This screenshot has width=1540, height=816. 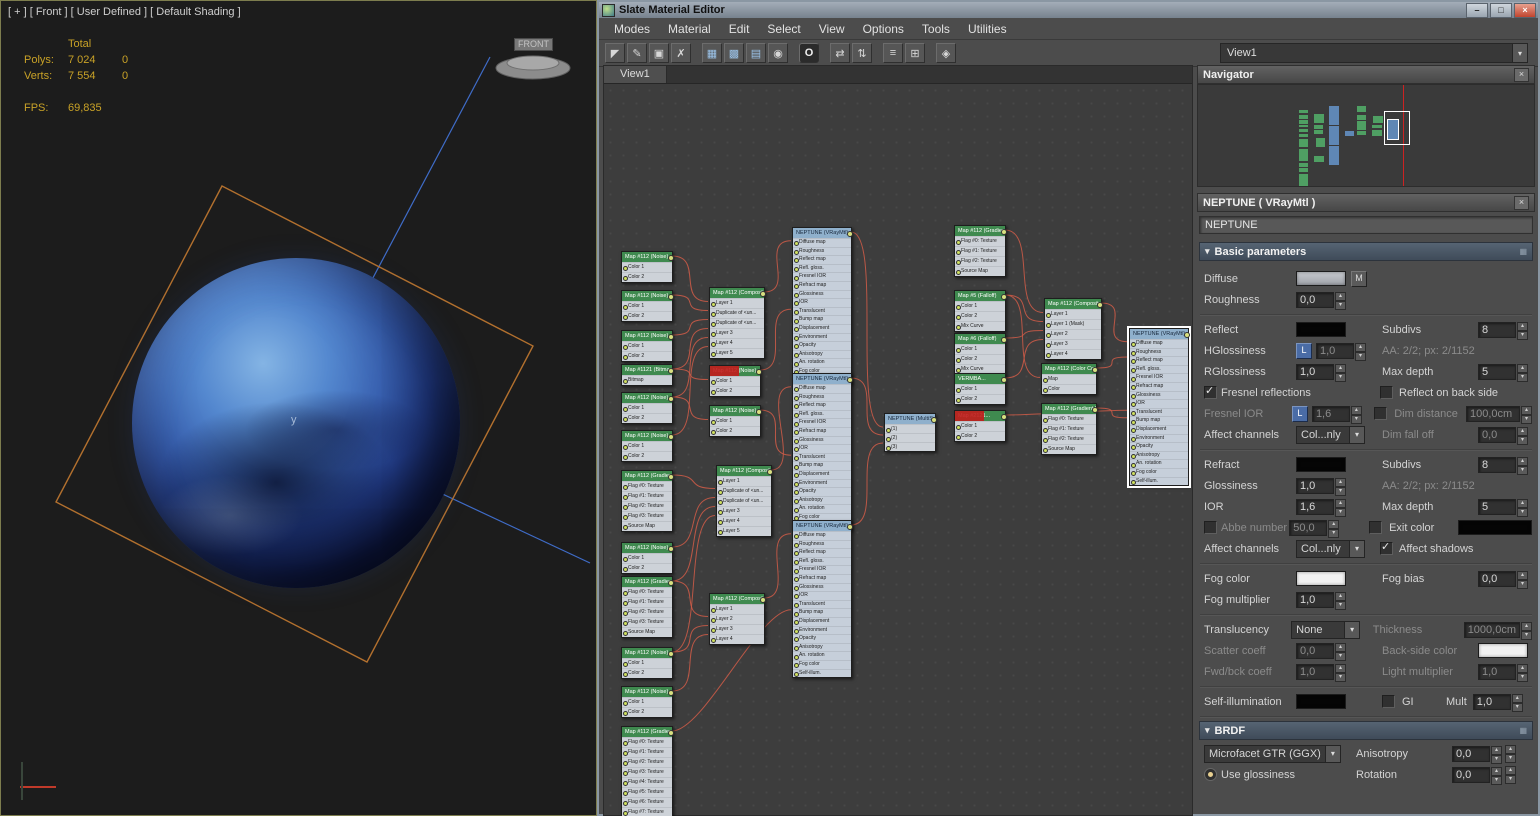 I want to click on self-illumination-mult-spinner: 1,0 ▴ ▾, so click(x=1497, y=702).